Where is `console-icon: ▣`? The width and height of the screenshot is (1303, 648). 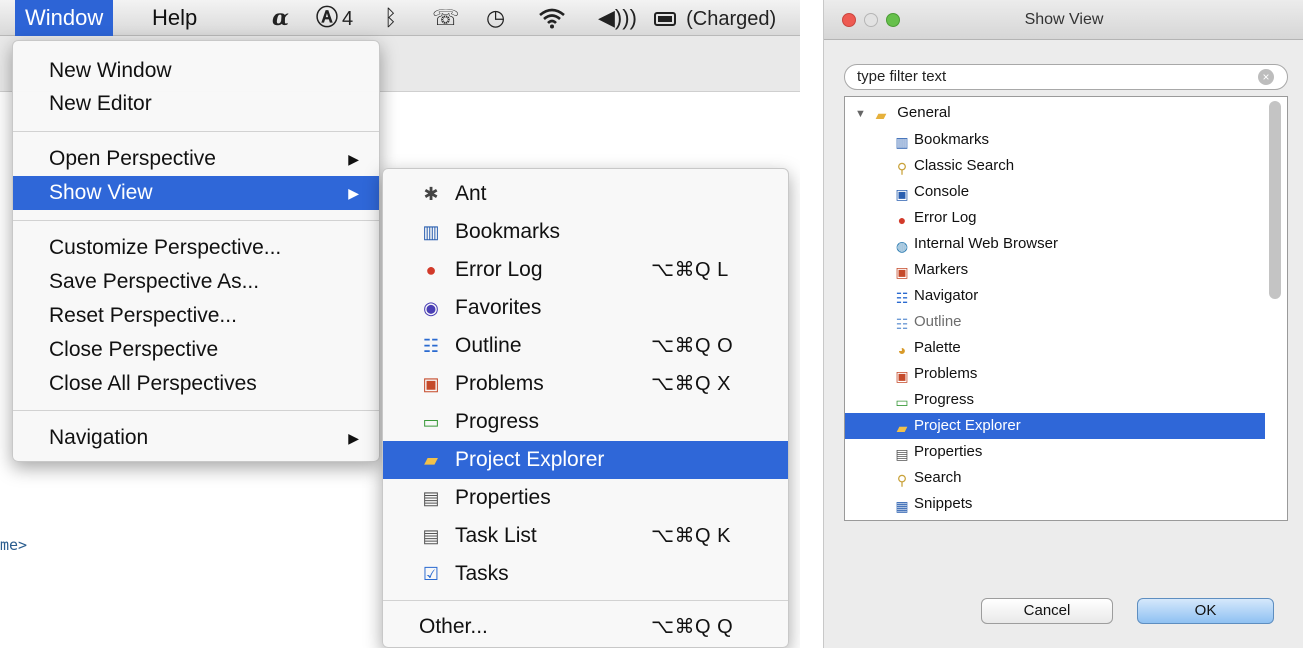
console-icon: ▣ is located at coordinates (902, 194).